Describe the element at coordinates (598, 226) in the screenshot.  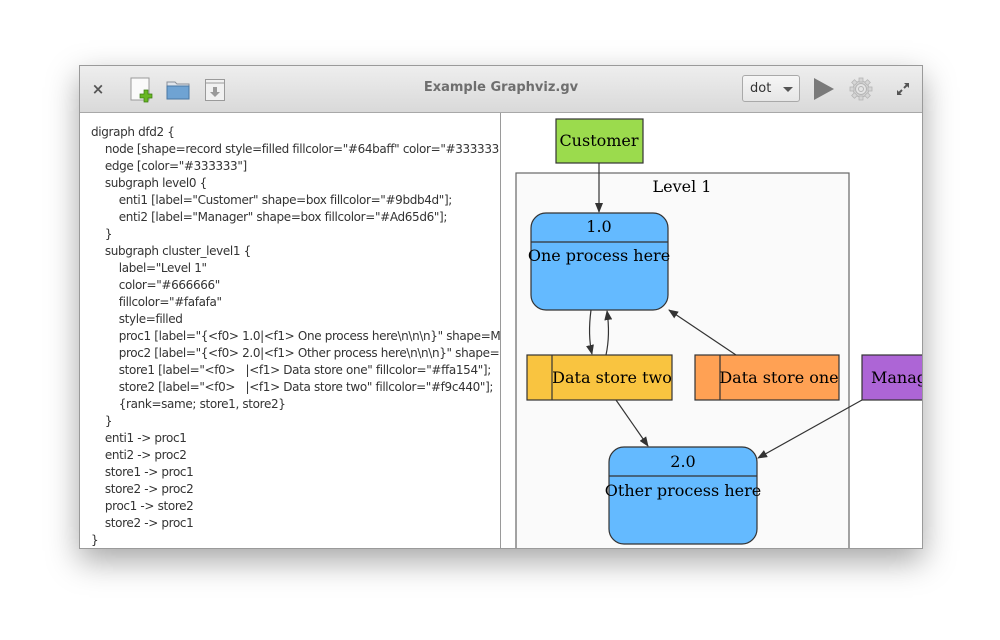
I see `node-proc1-id: 1.0` at that location.